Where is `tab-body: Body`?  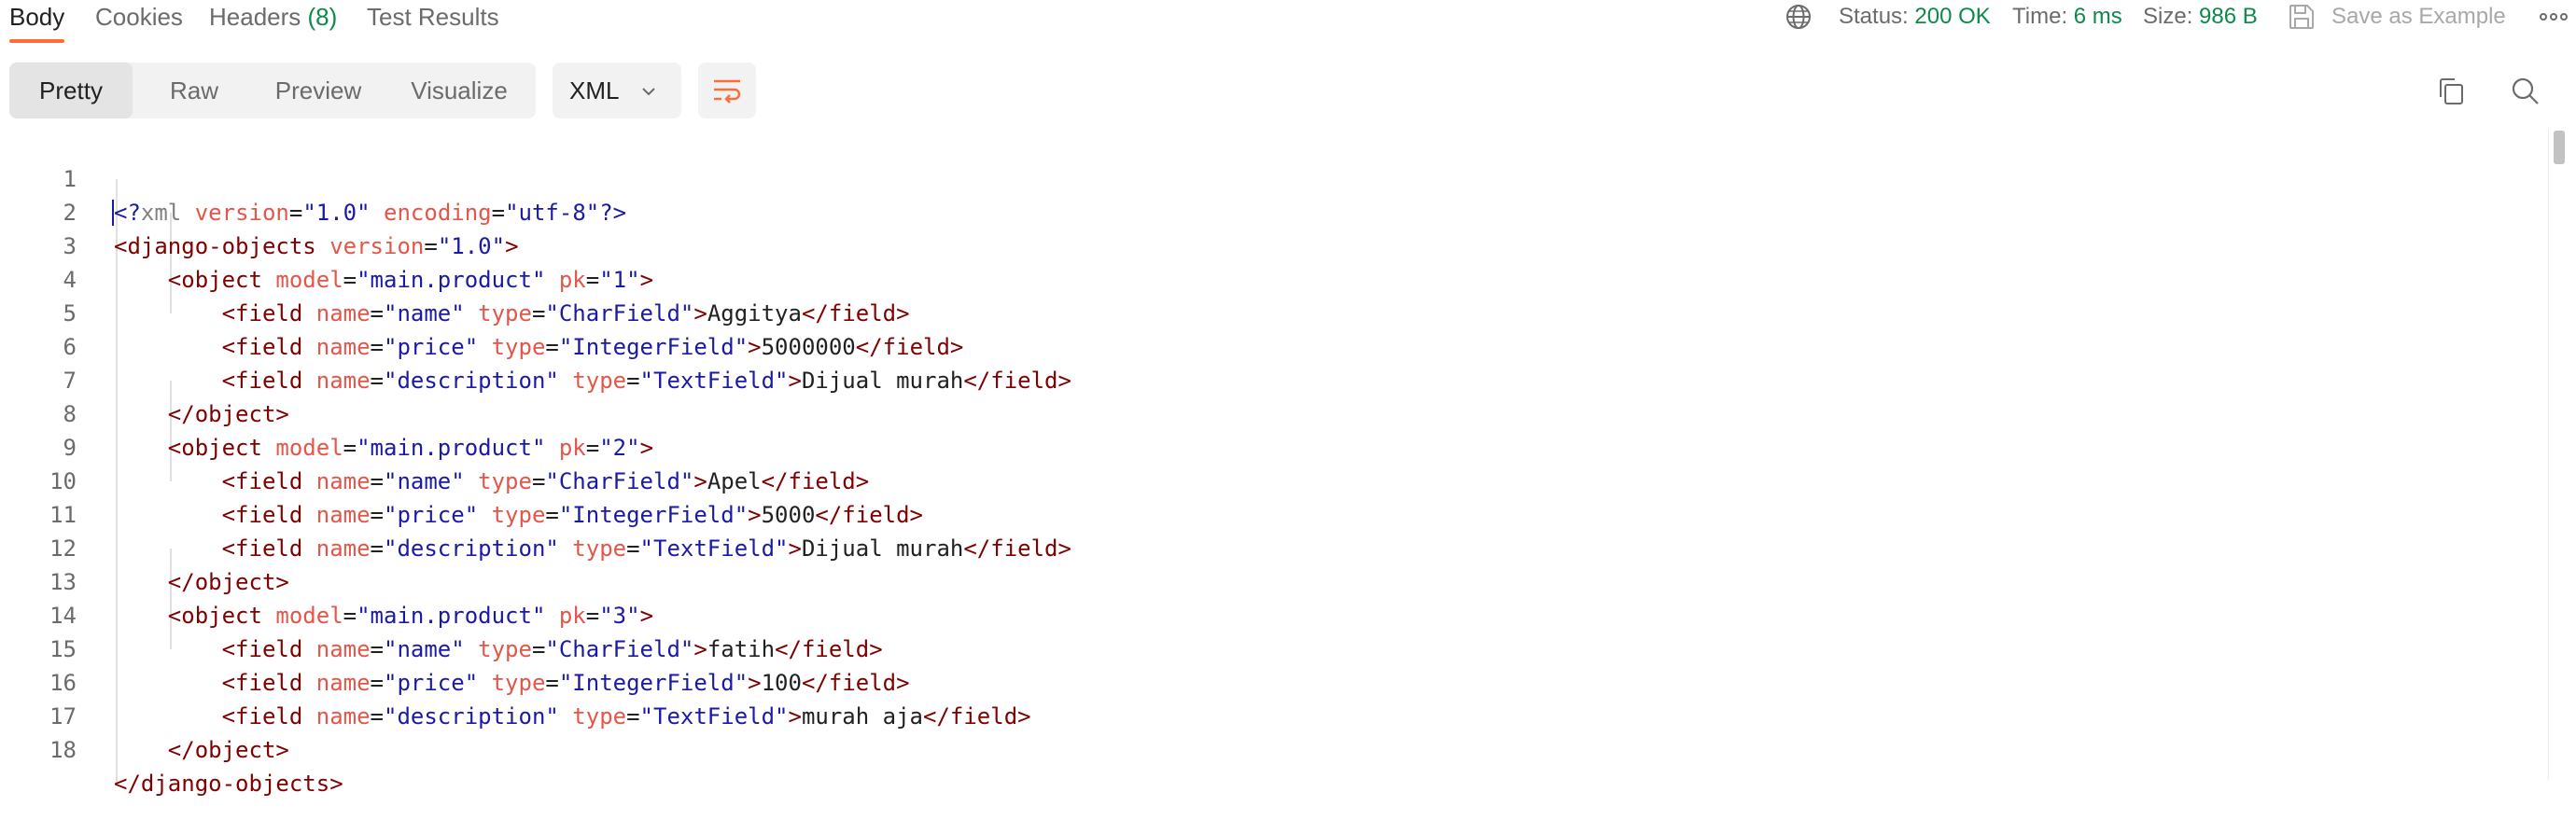
tab-body: Body is located at coordinates (37, 21).